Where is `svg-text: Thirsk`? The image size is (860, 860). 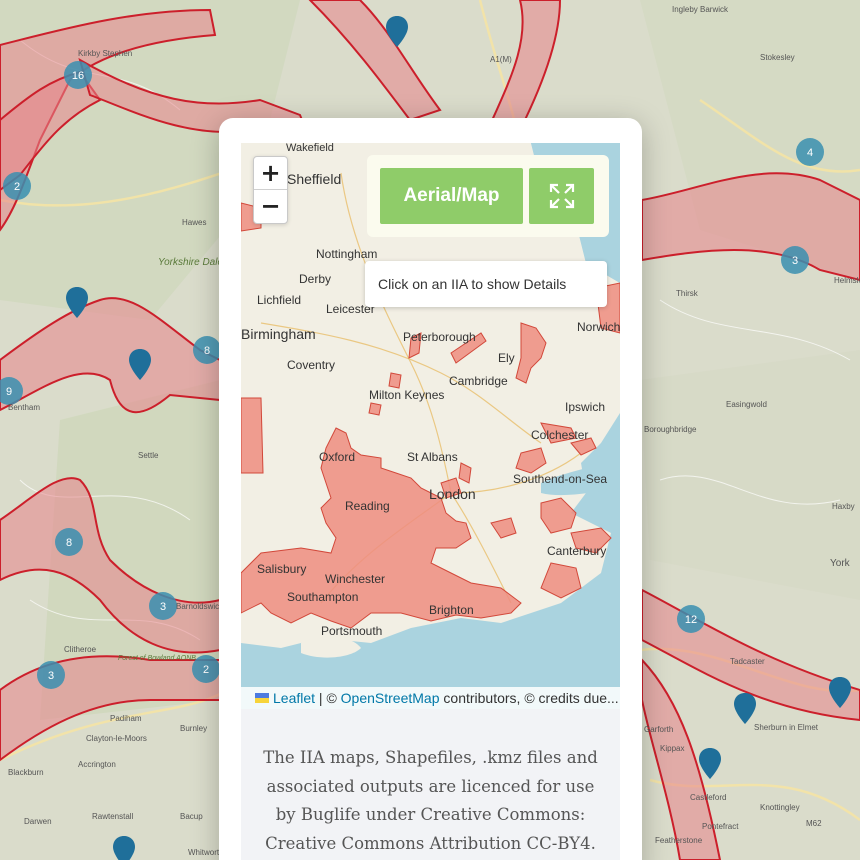 svg-text: Thirsk is located at coordinates (687, 293).